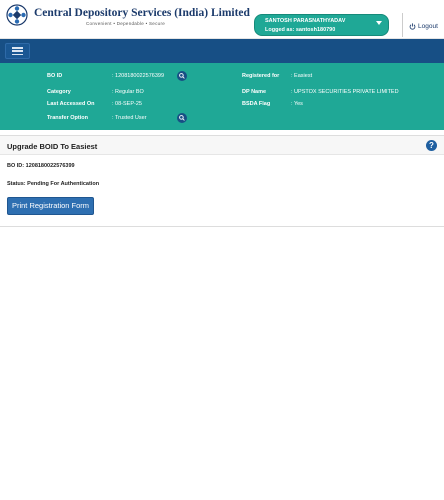 This screenshot has height=500, width=444. Describe the element at coordinates (127, 104) in the screenshot. I see `last-accessed-value: : 08-SEP-25` at that location.